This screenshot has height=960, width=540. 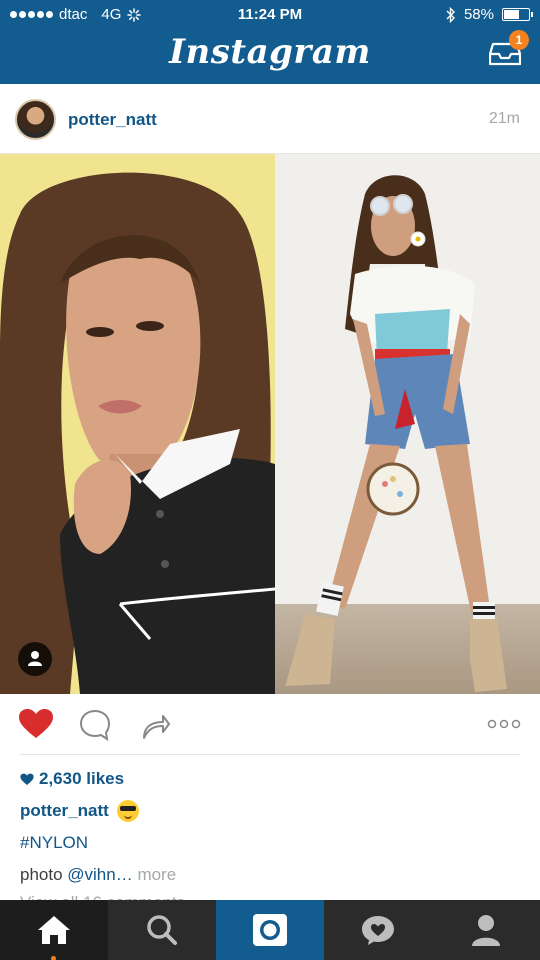 What do you see at coordinates (64, 811) in the screenshot?
I see `caption-username: potter_natt` at bounding box center [64, 811].